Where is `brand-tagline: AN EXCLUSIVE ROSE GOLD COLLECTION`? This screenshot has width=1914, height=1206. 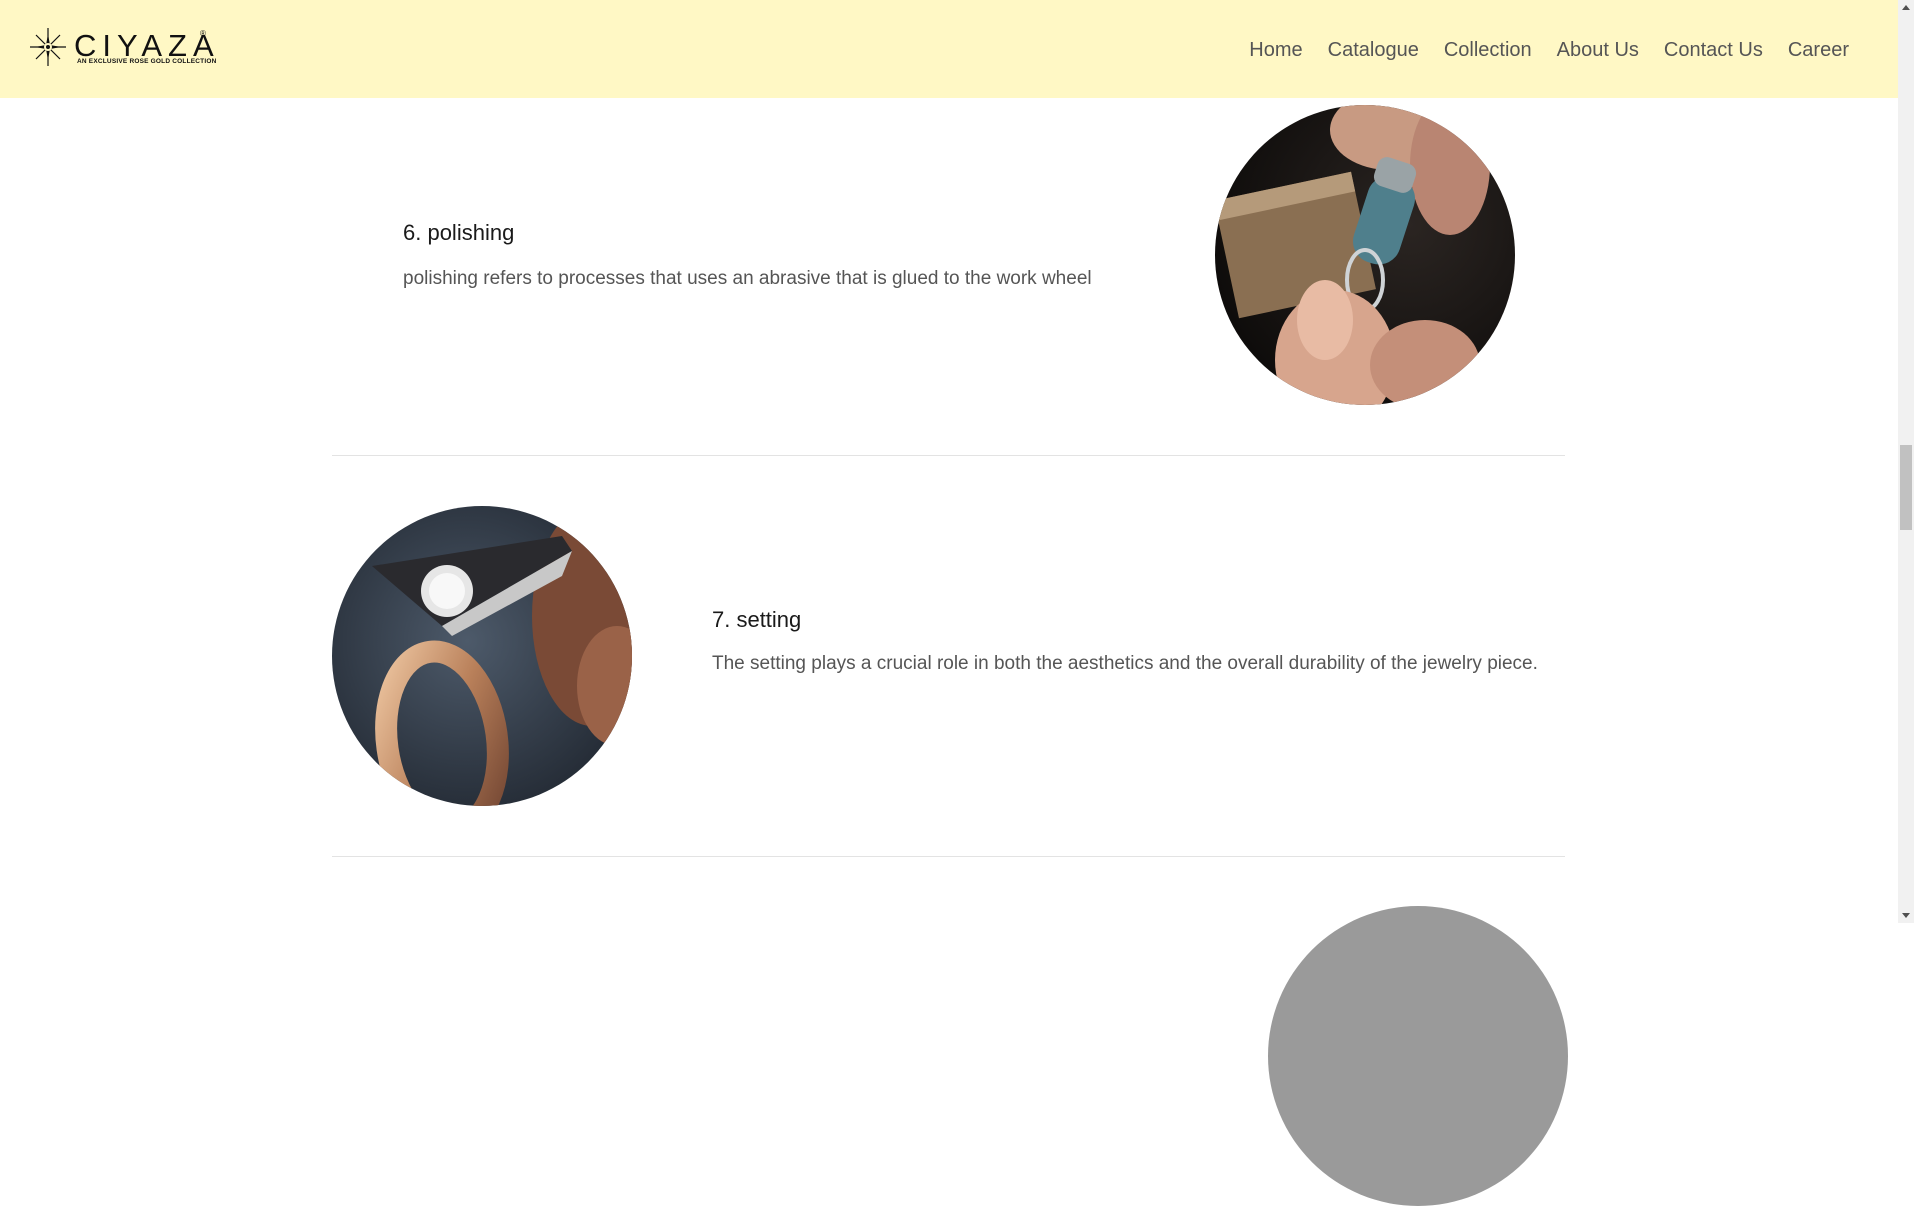 brand-tagline: AN EXCLUSIVE ROSE GOLD COLLECTION is located at coordinates (147, 61).